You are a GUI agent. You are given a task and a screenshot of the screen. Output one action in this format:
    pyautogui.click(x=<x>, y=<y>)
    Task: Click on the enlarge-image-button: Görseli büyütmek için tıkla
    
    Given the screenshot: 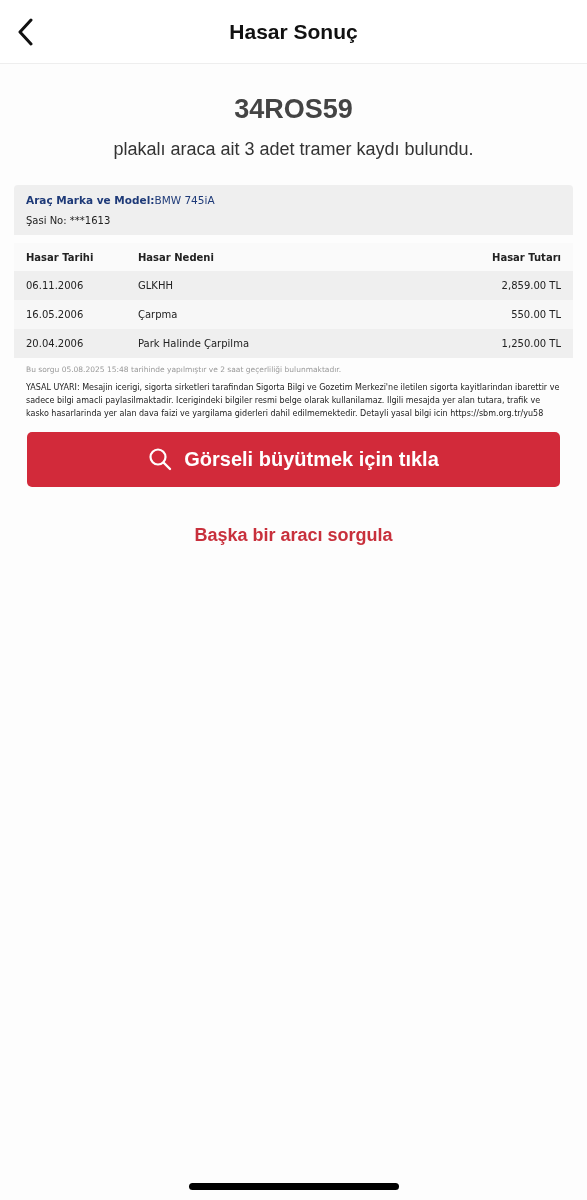 What is the action you would take?
    pyautogui.click(x=293, y=459)
    